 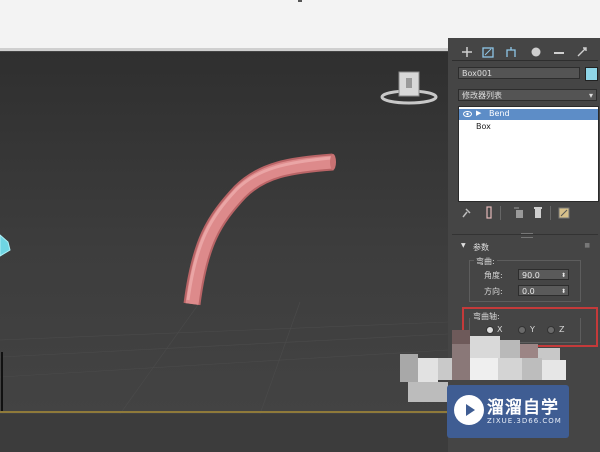 What do you see at coordinates (519, 213) in the screenshot?
I see `make-unique-icon` at bounding box center [519, 213].